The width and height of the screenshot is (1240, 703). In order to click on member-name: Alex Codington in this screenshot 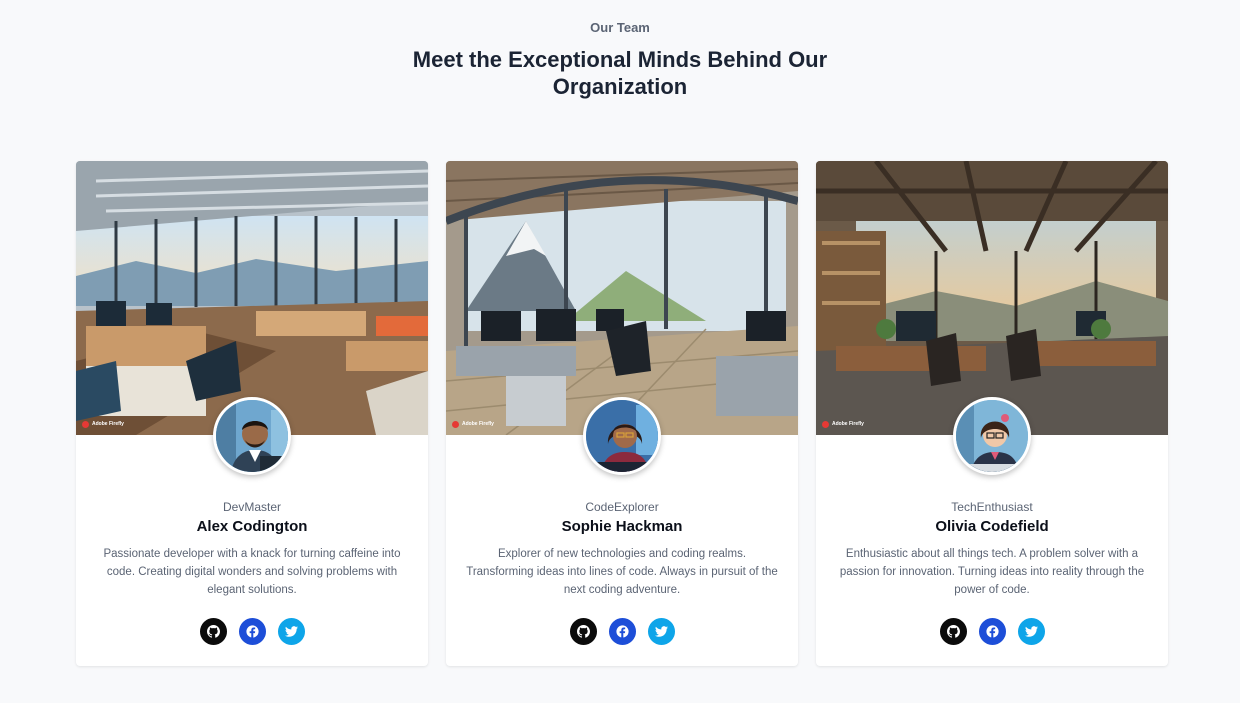, I will do `click(252, 526)`.